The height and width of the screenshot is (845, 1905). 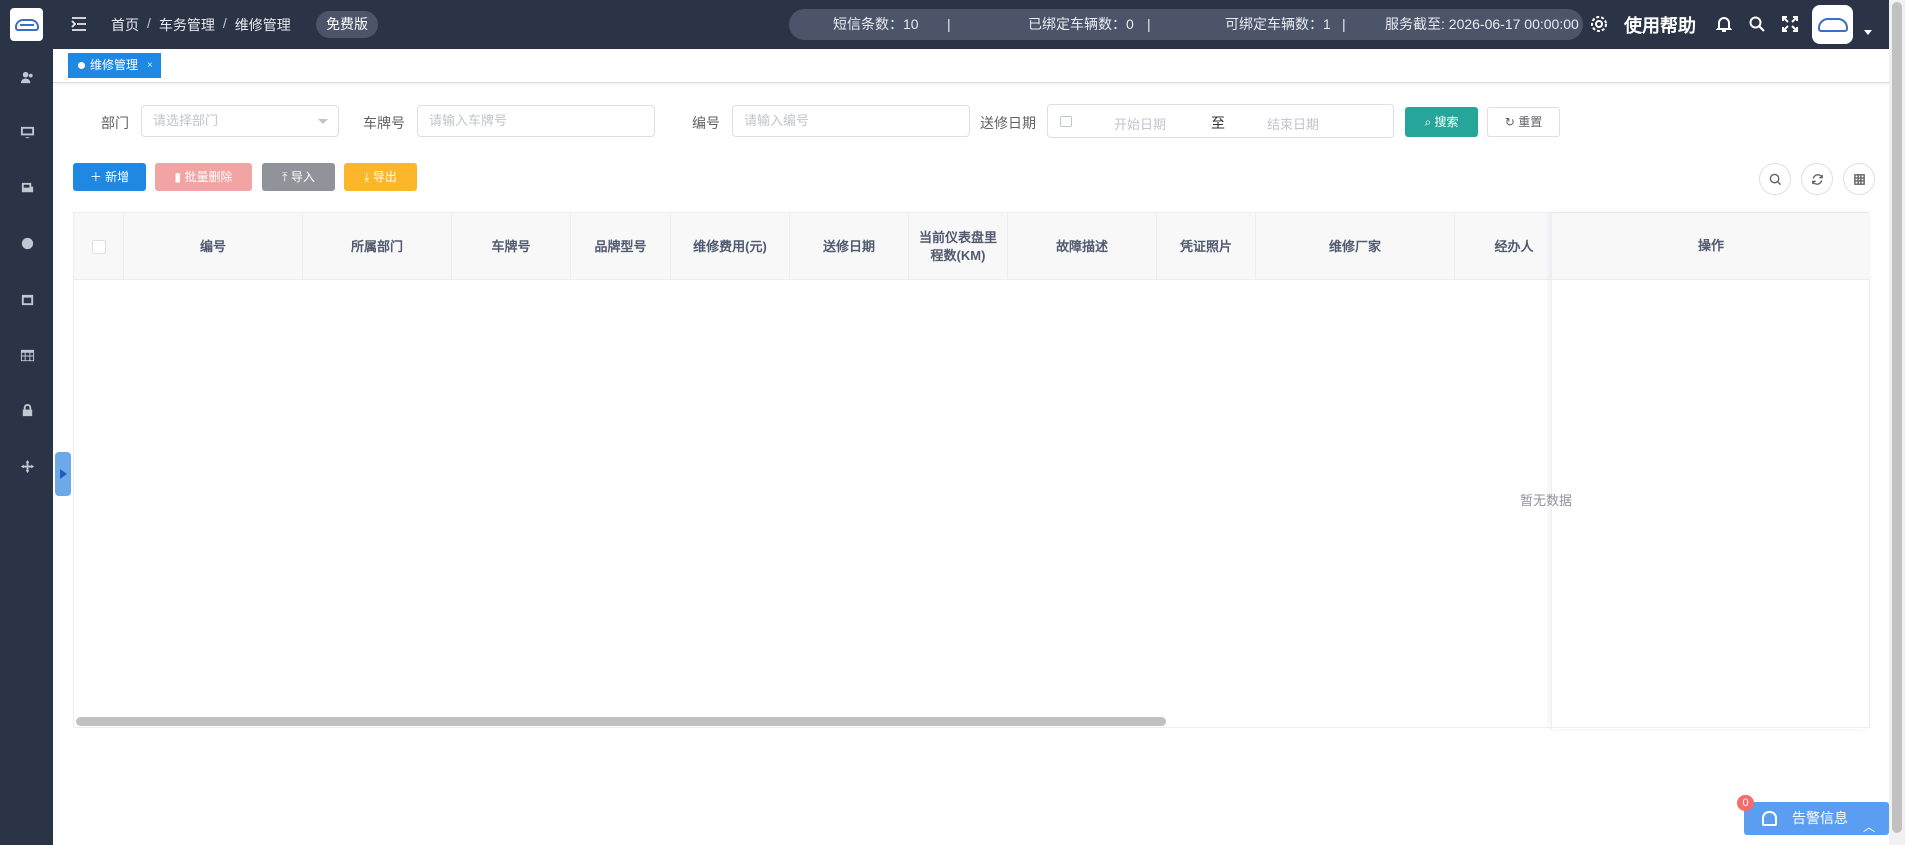 What do you see at coordinates (1820, 818) in the screenshot?
I see `alarm-label: 告警信息` at bounding box center [1820, 818].